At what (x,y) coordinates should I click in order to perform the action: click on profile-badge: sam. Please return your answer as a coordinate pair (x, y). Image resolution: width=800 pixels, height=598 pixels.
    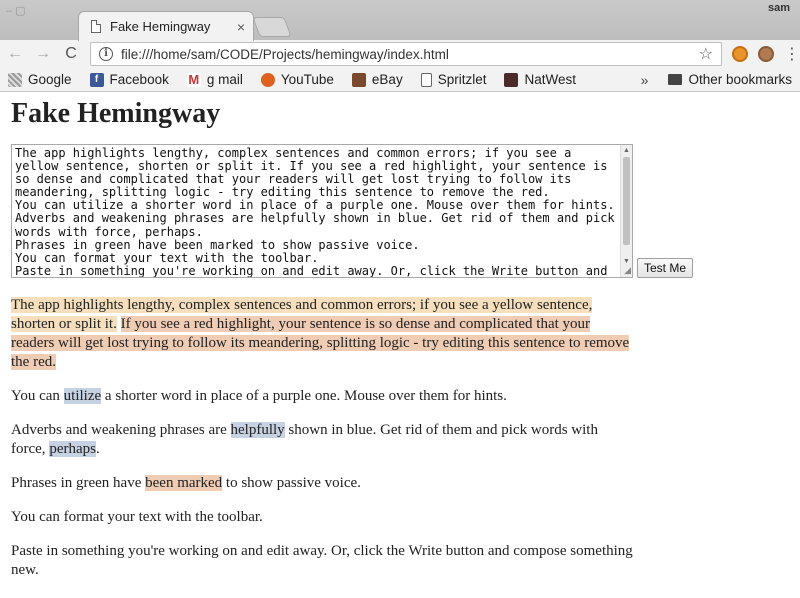
    Looking at the image, I should click on (779, 8).